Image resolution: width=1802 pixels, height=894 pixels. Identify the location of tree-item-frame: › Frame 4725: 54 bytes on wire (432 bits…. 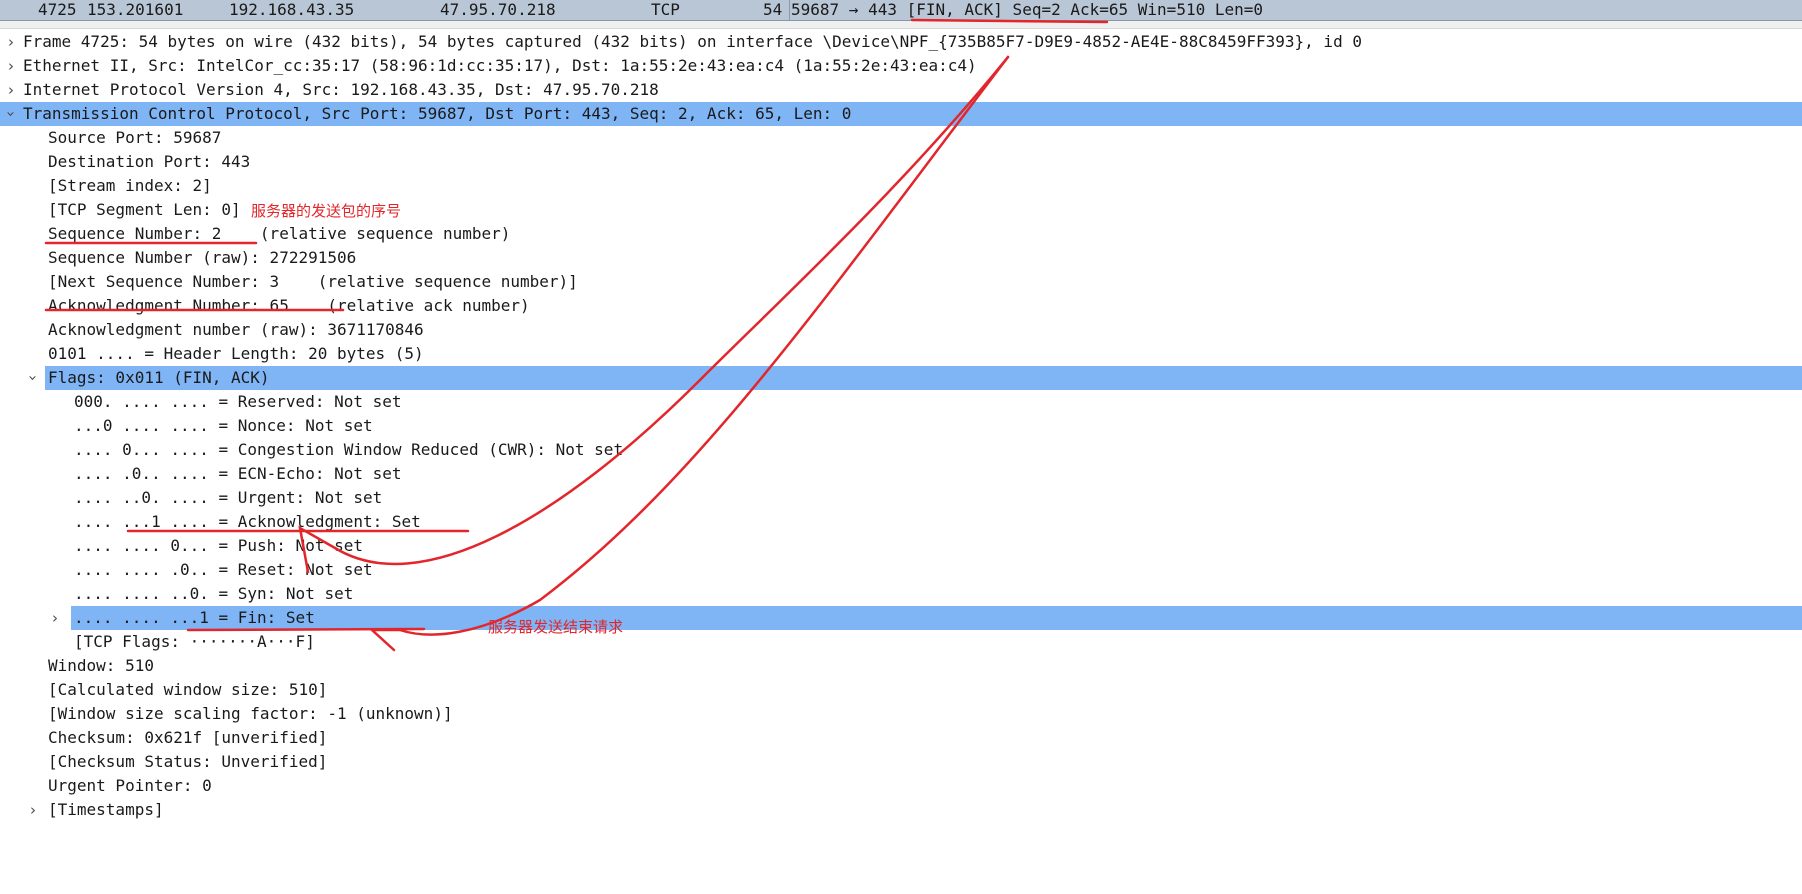
(901, 42).